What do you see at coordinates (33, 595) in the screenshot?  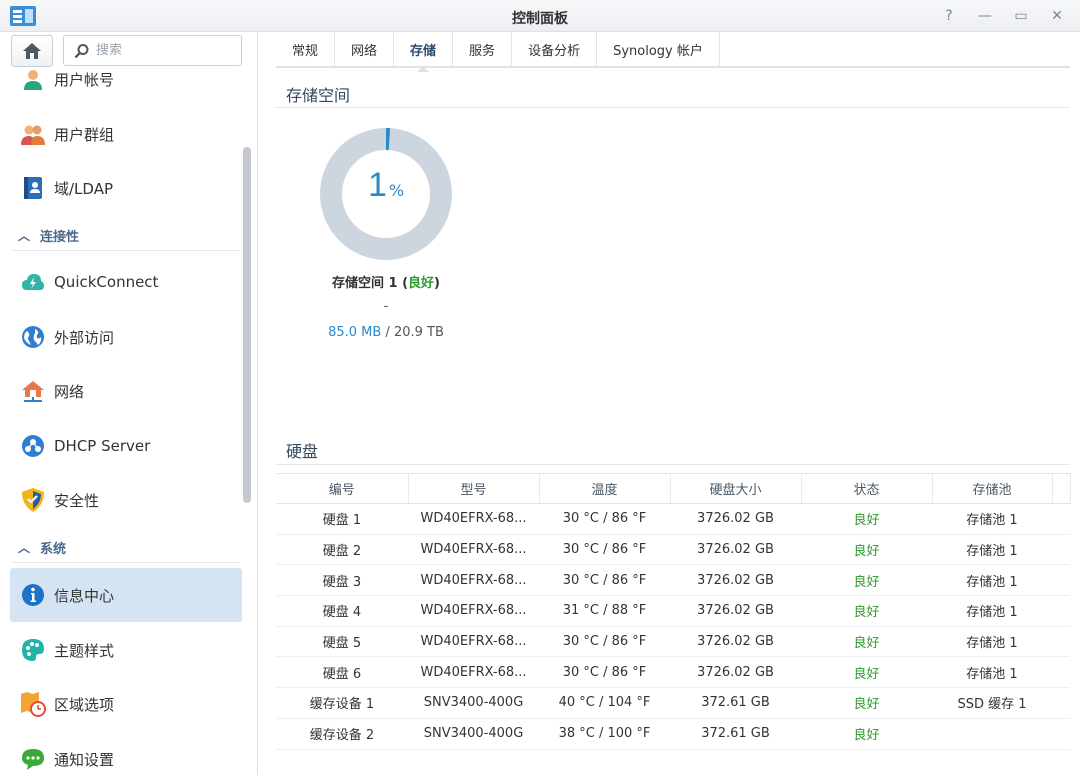 I see `info-icon` at bounding box center [33, 595].